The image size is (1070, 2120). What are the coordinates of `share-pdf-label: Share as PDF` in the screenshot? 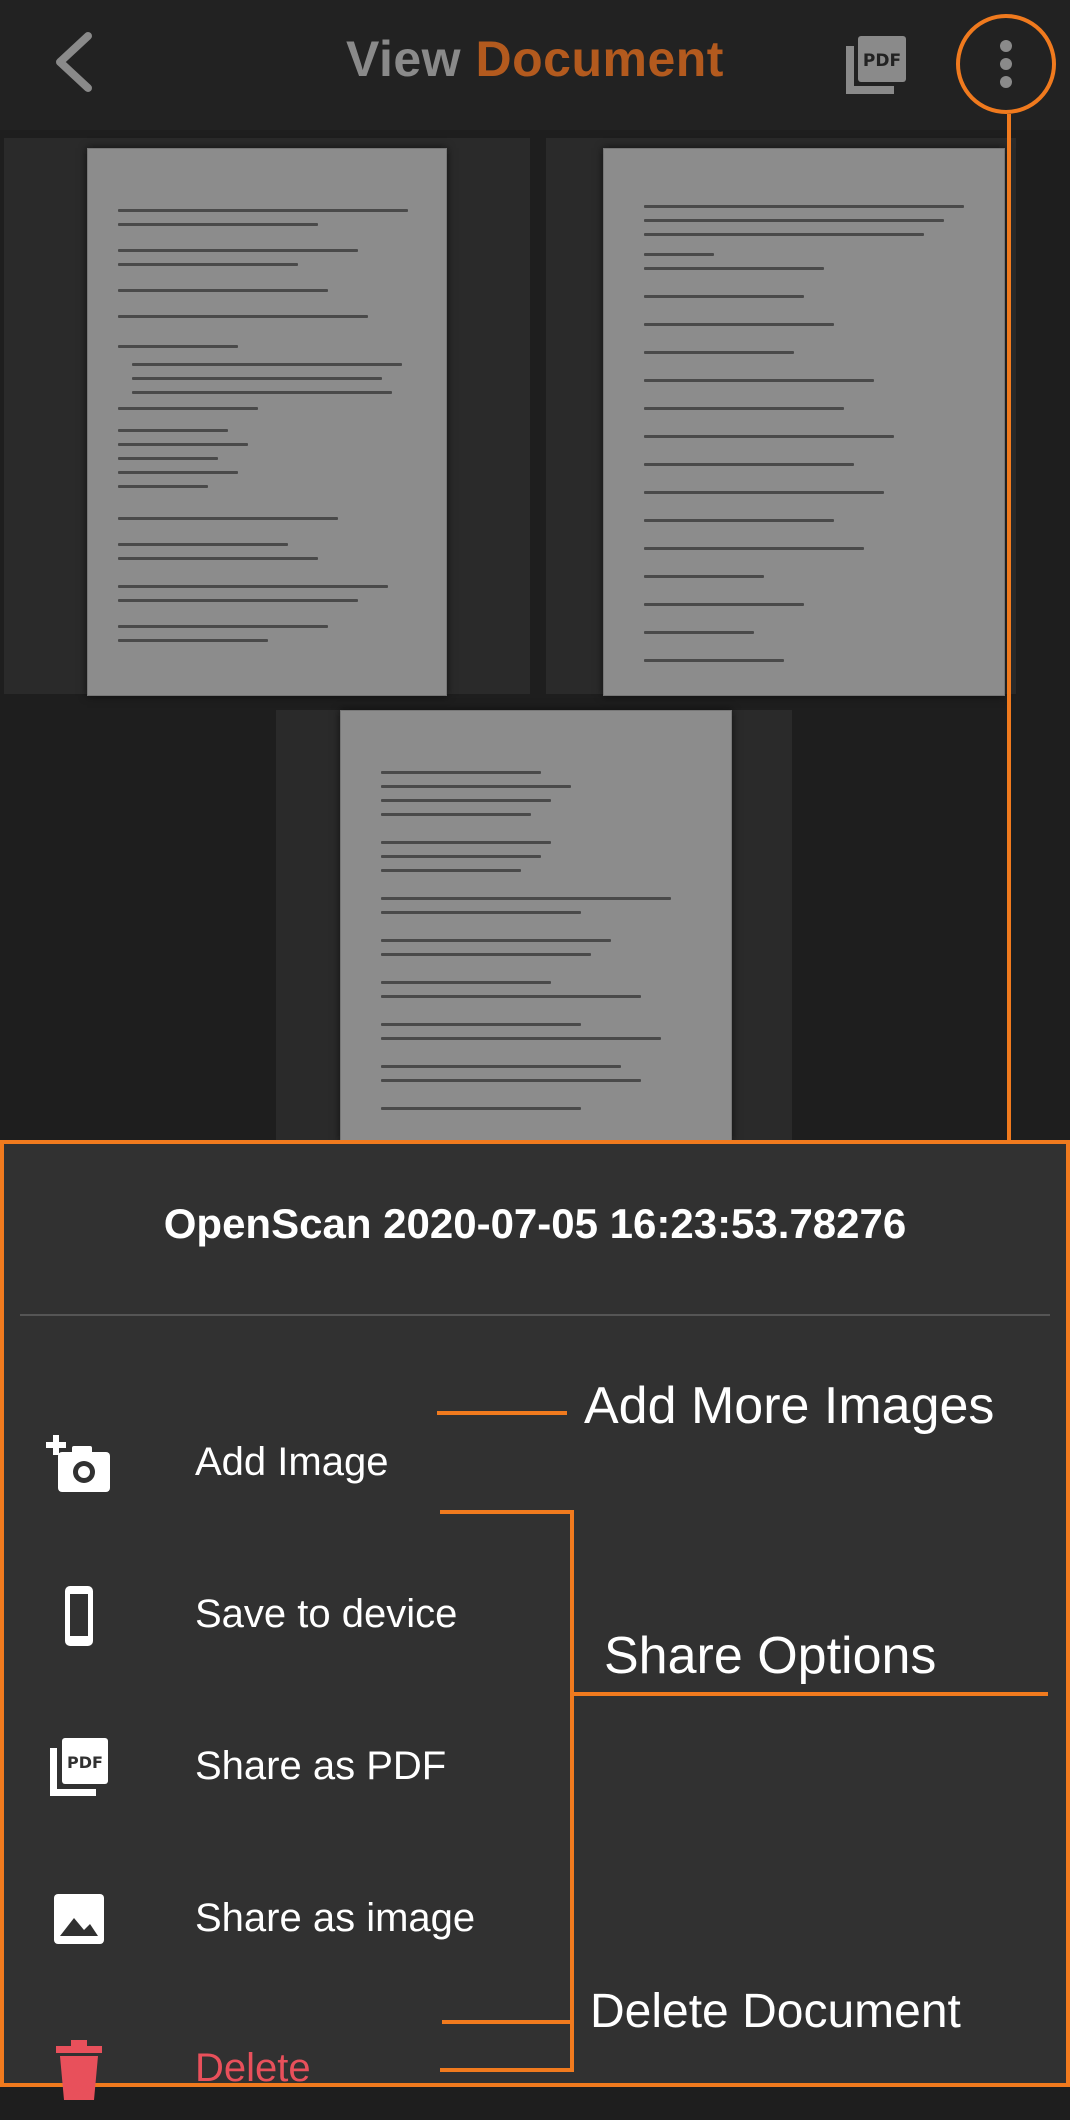 It's located at (321, 1766).